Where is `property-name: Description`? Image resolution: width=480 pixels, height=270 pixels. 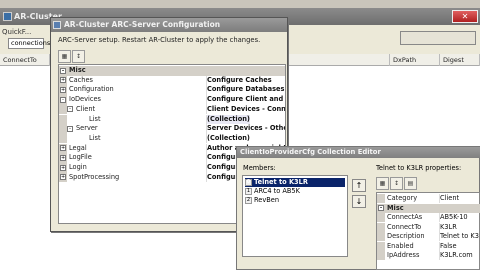
property-name: Description is located at coordinates (406, 236).